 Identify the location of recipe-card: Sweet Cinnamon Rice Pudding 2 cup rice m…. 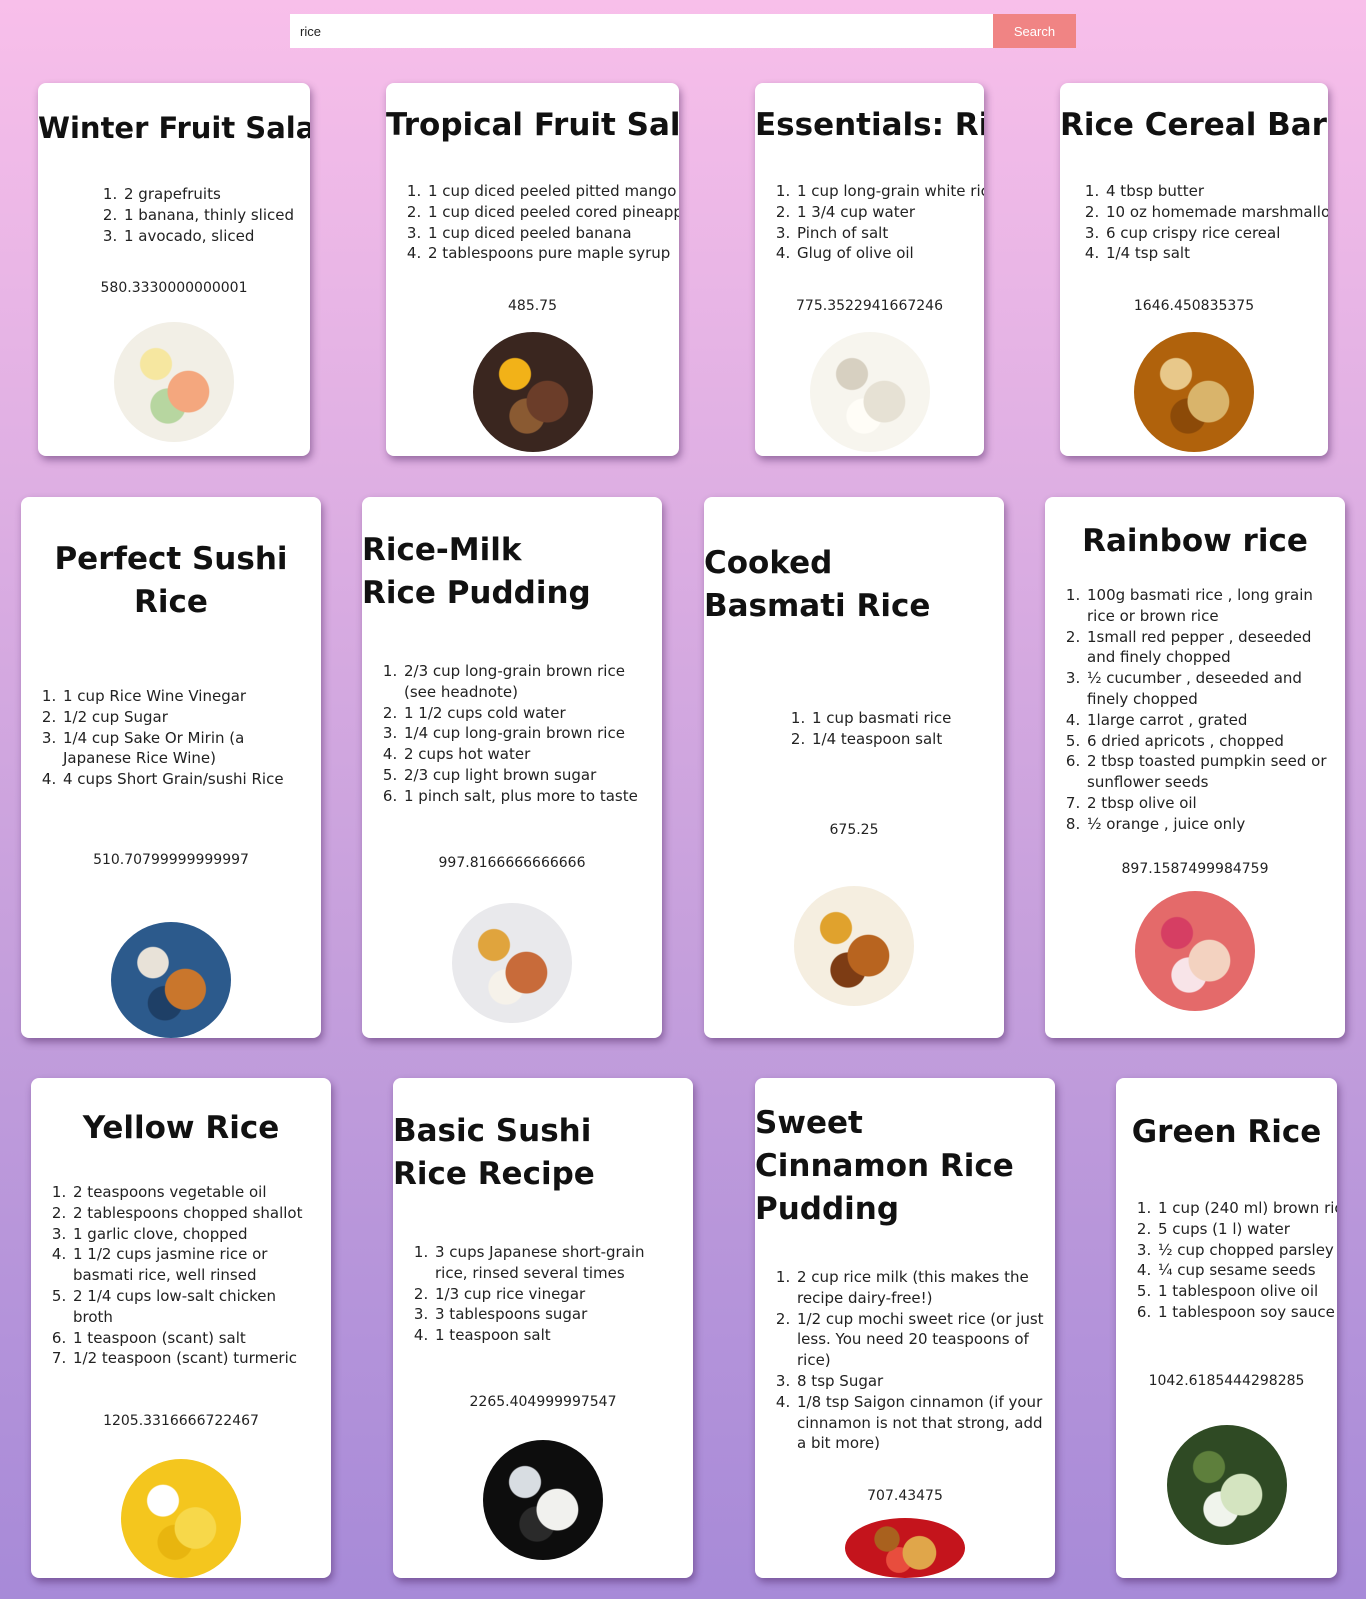
(905, 1328).